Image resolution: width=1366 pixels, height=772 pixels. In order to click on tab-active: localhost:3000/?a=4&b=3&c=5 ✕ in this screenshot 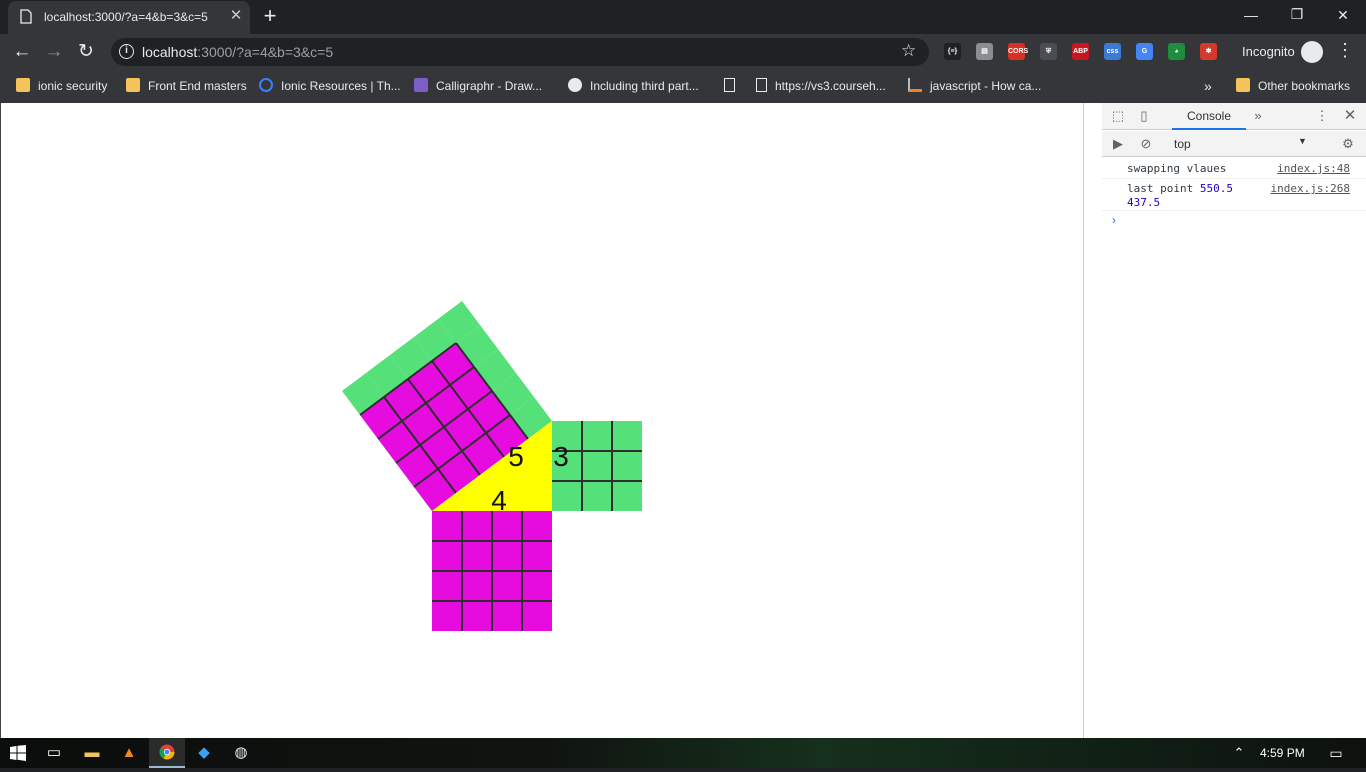, I will do `click(129, 17)`.